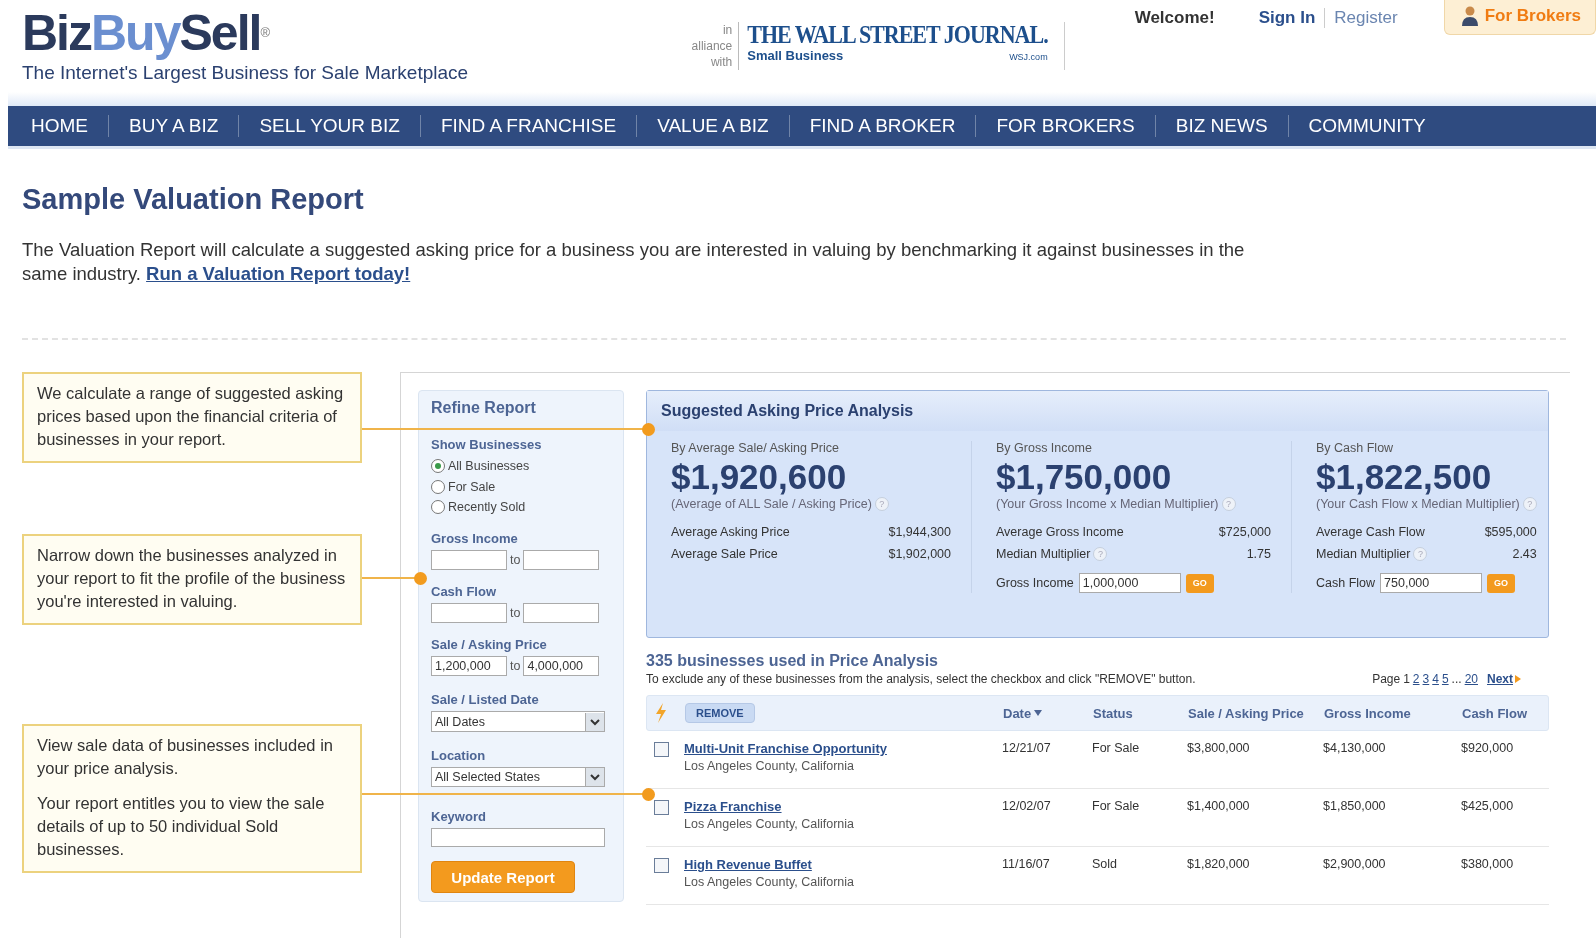 The width and height of the screenshot is (1596, 938). I want to click on next-link: Next, so click(1504, 679).